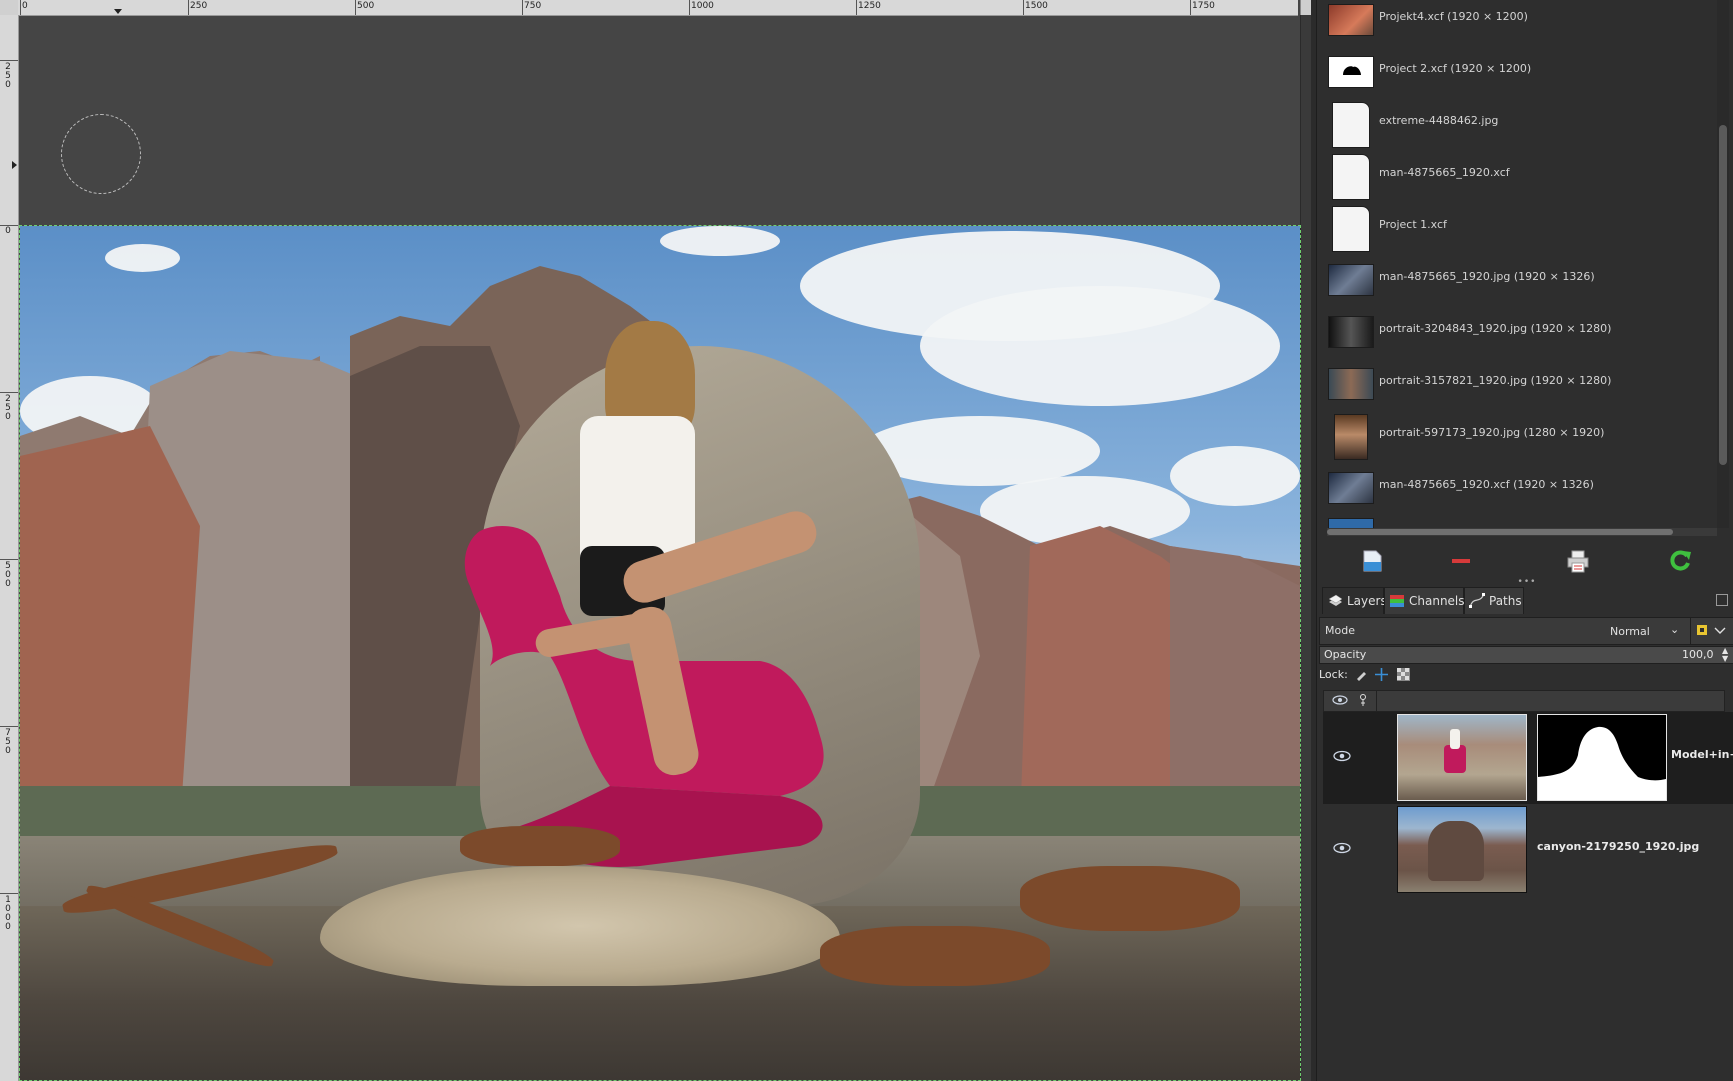  I want to click on image-list-item: Project 1.xcf, so click(1517, 233).